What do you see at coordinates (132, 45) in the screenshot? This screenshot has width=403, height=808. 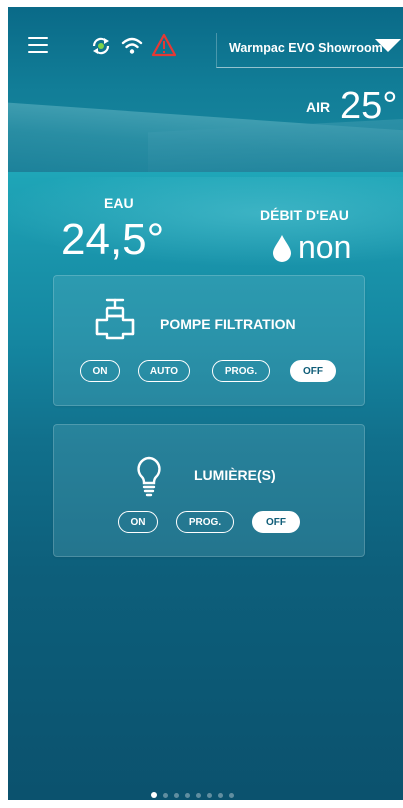 I see `wifi-icon` at bounding box center [132, 45].